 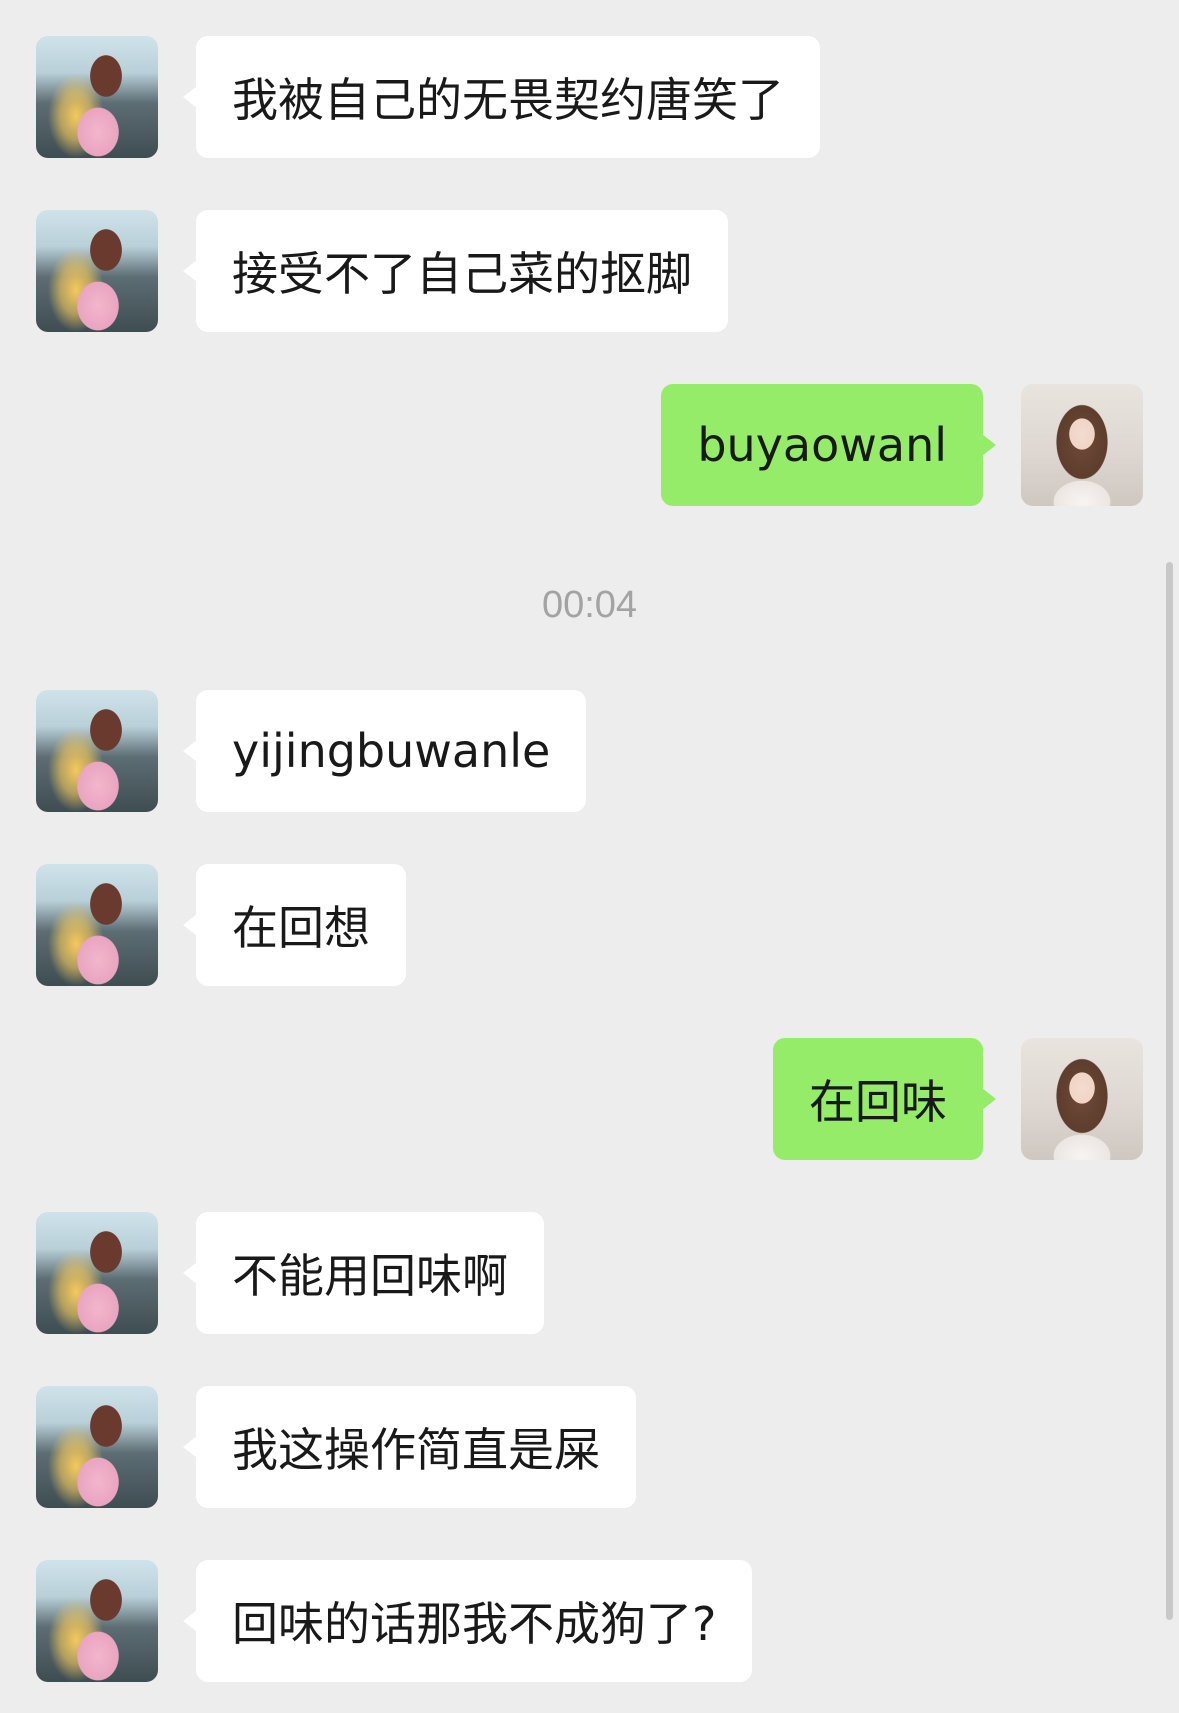 I want to click on message-row-outgoing: 在回味, so click(x=793, y=1099).